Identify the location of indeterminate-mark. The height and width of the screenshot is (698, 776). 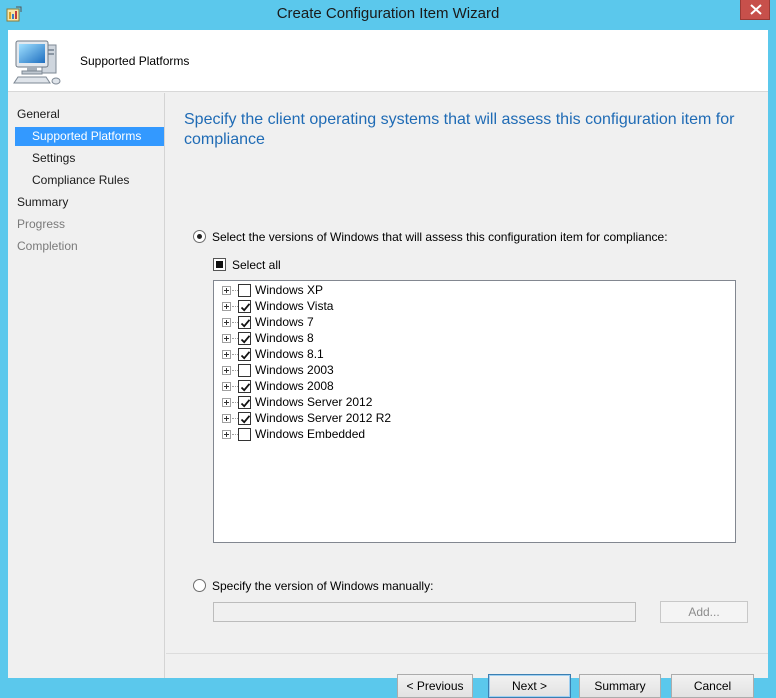
(219, 264).